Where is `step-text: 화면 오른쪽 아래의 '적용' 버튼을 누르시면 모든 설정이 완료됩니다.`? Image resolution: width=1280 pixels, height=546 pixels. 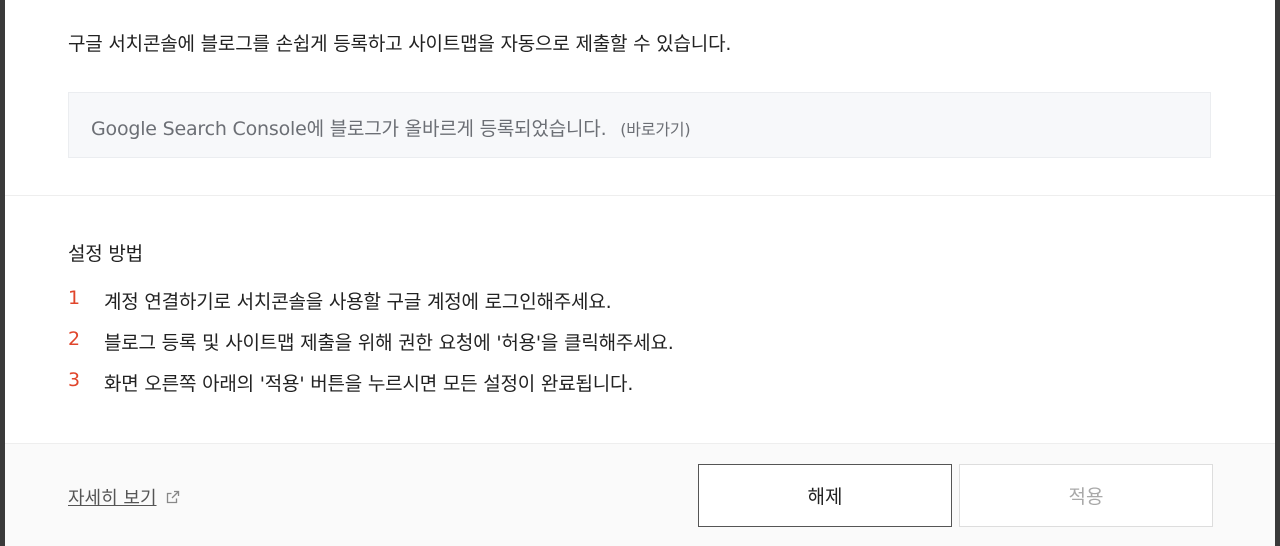 step-text: 화면 오른쪽 아래의 '적용' 버튼을 누르시면 모든 설정이 완료됩니다. is located at coordinates (369, 384).